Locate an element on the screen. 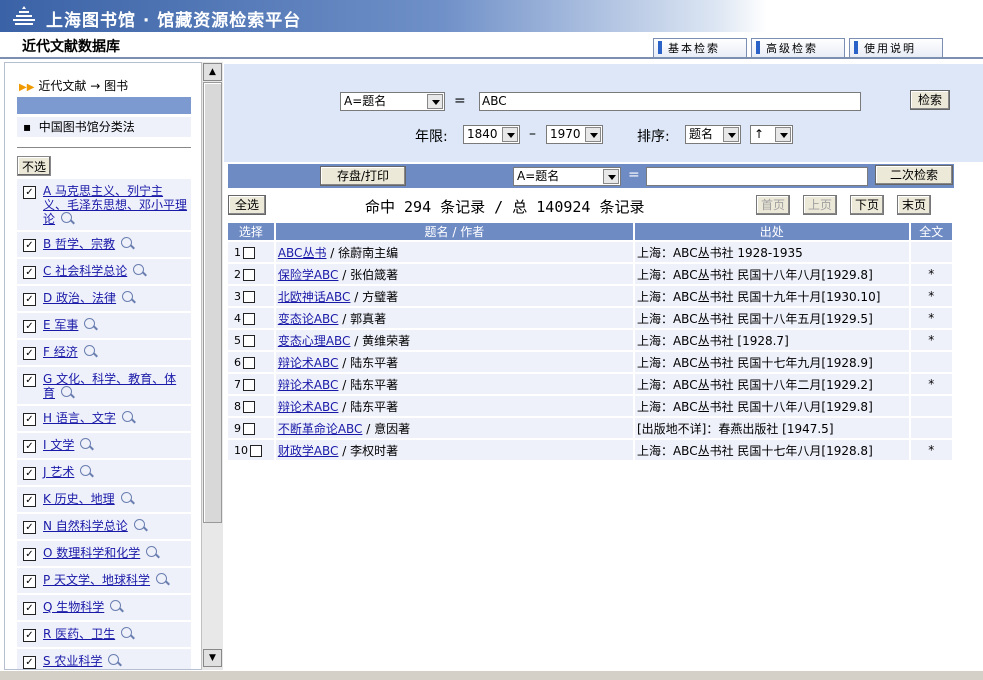  select-all-button: 全选 is located at coordinates (247, 205).